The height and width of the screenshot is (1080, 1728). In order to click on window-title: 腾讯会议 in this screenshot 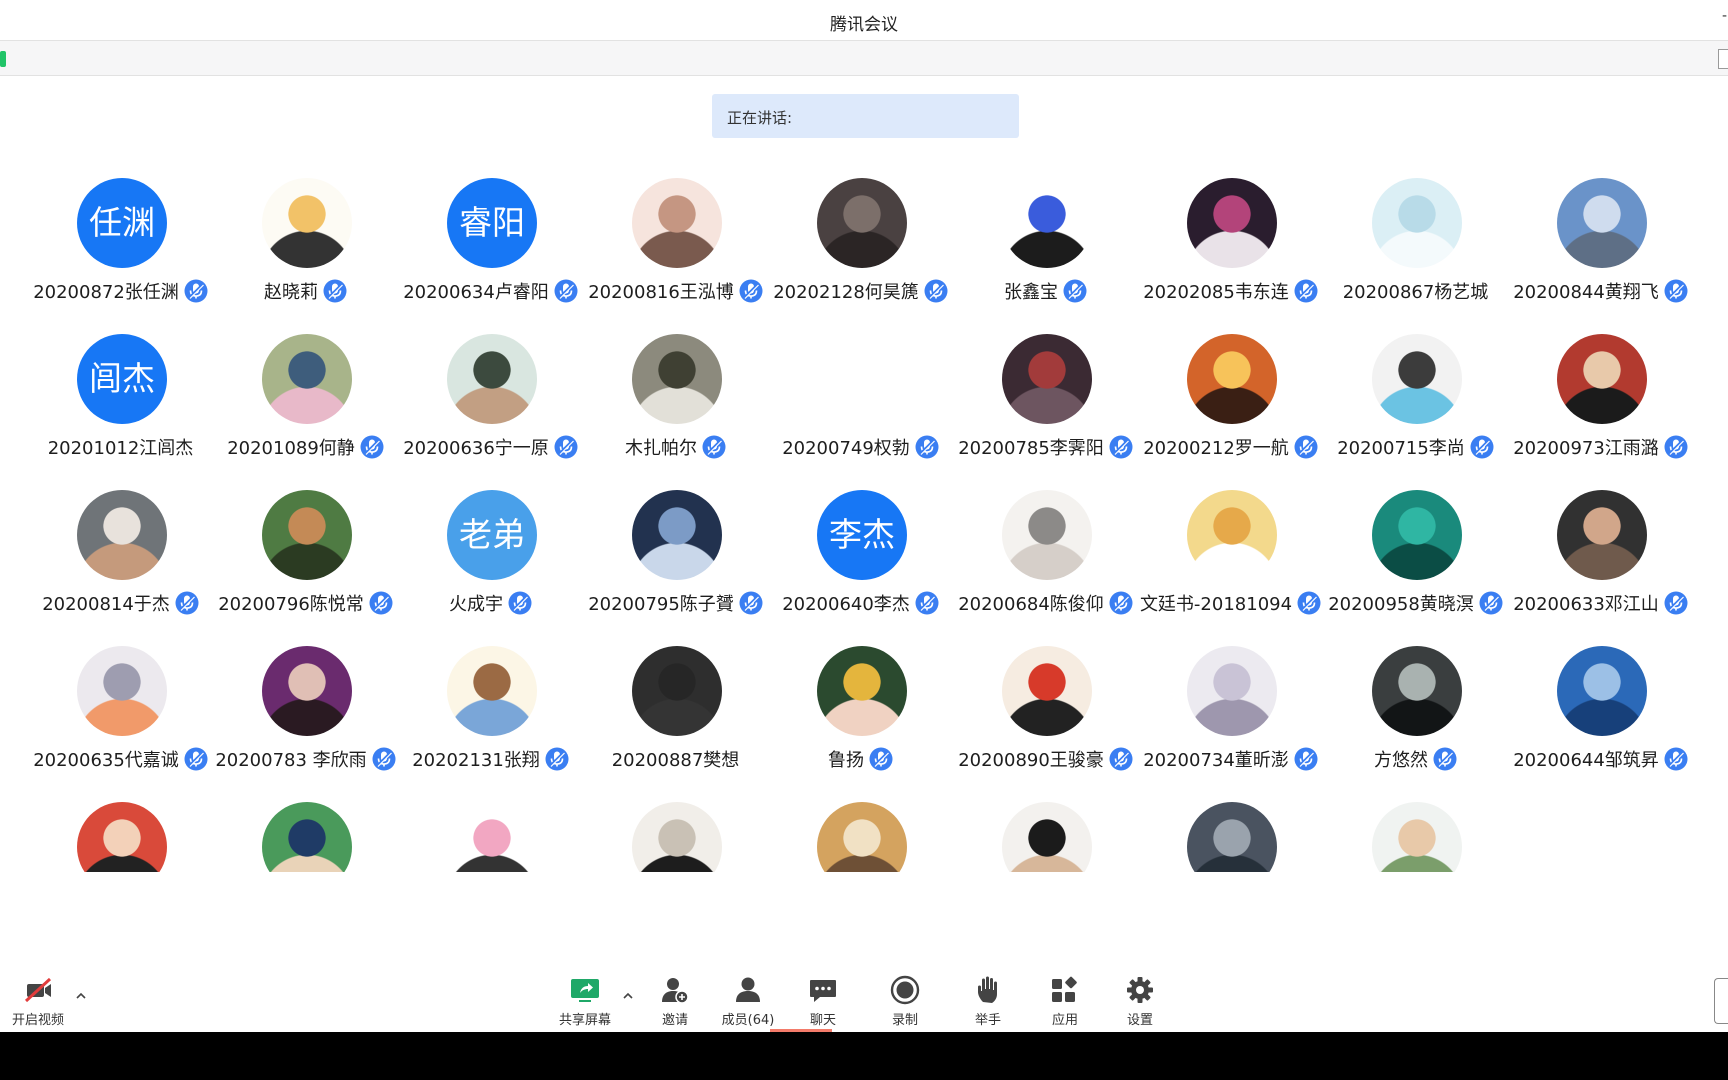, I will do `click(864, 25)`.